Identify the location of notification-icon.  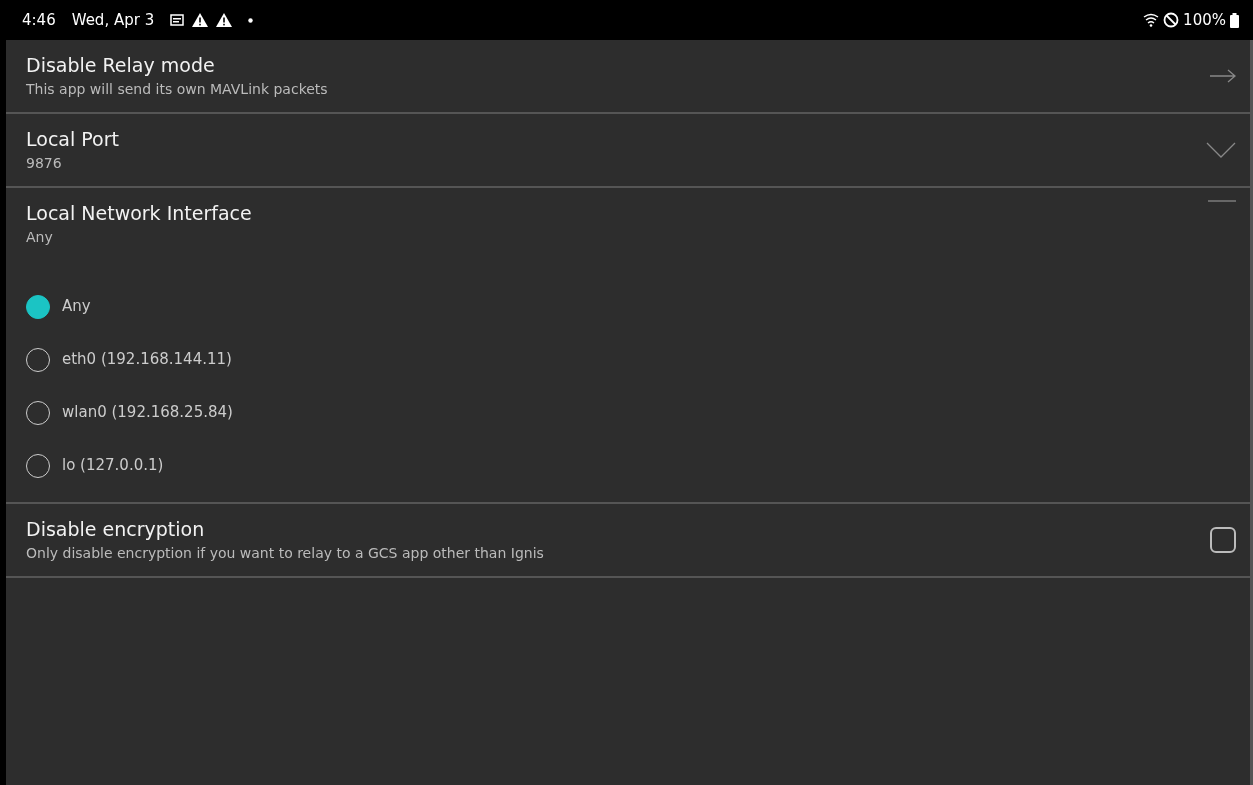
(177, 20).